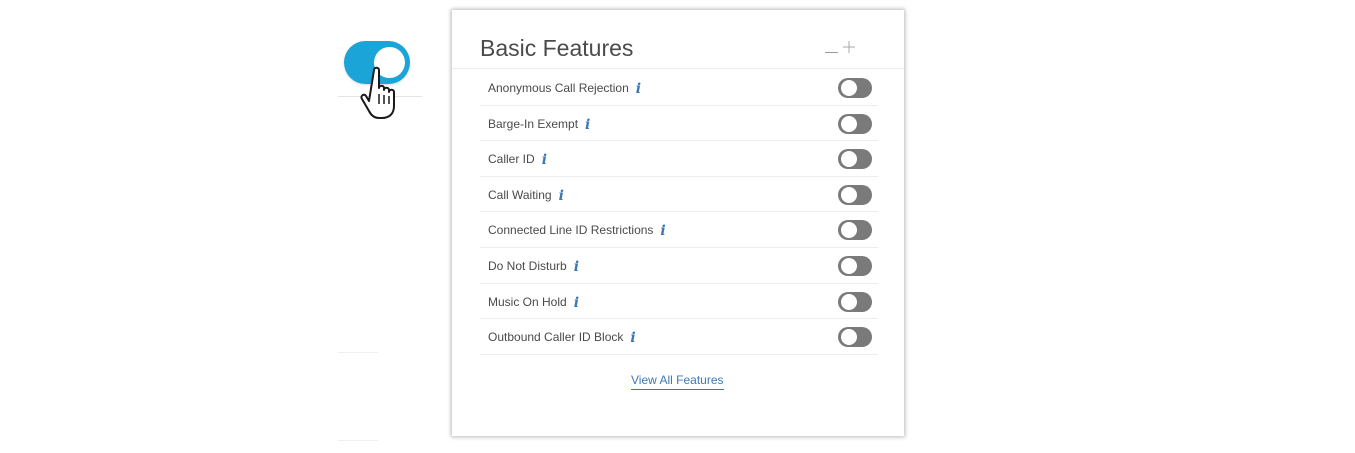  Describe the element at coordinates (558, 88) in the screenshot. I see `feature-label-text: Anonymous Call Rejection` at that location.